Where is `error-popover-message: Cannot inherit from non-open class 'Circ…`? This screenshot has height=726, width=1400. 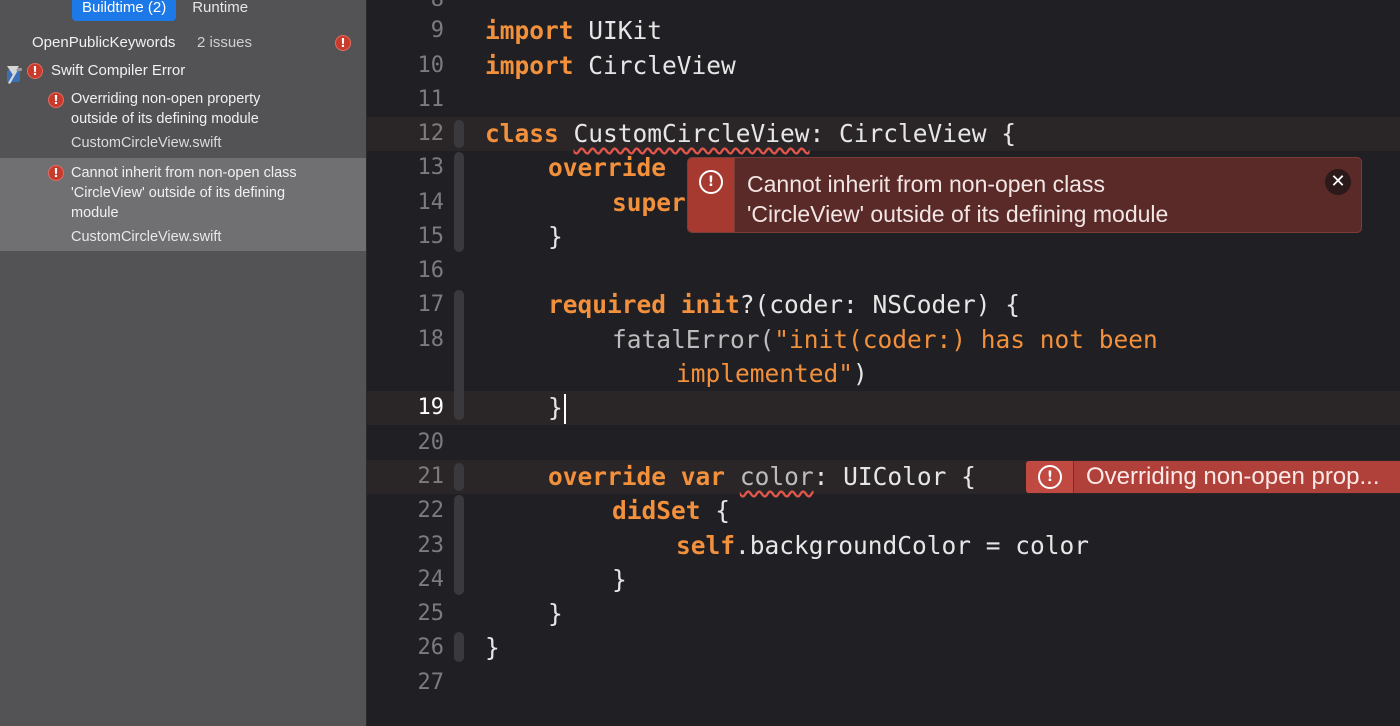 error-popover-message: Cannot inherit from non-open class 'Circ… is located at coordinates (958, 199).